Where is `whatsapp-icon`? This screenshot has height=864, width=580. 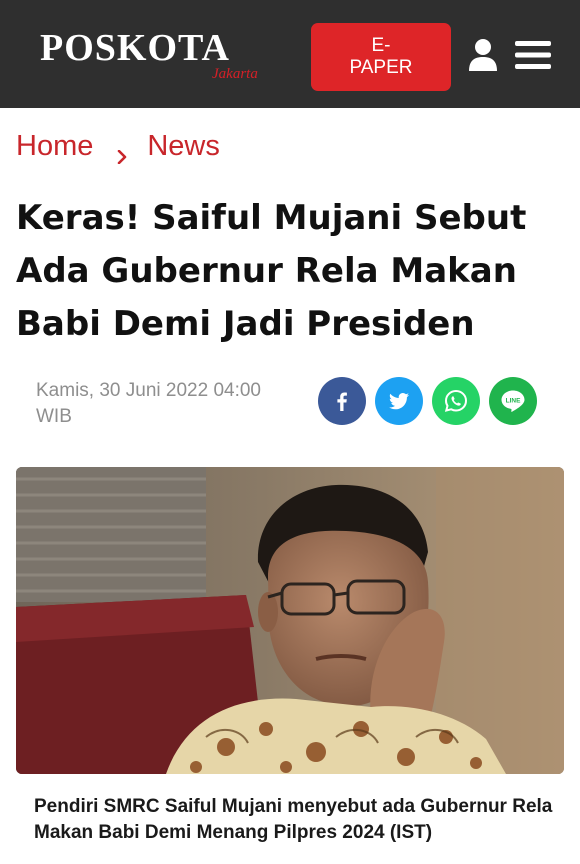
whatsapp-icon is located at coordinates (456, 400).